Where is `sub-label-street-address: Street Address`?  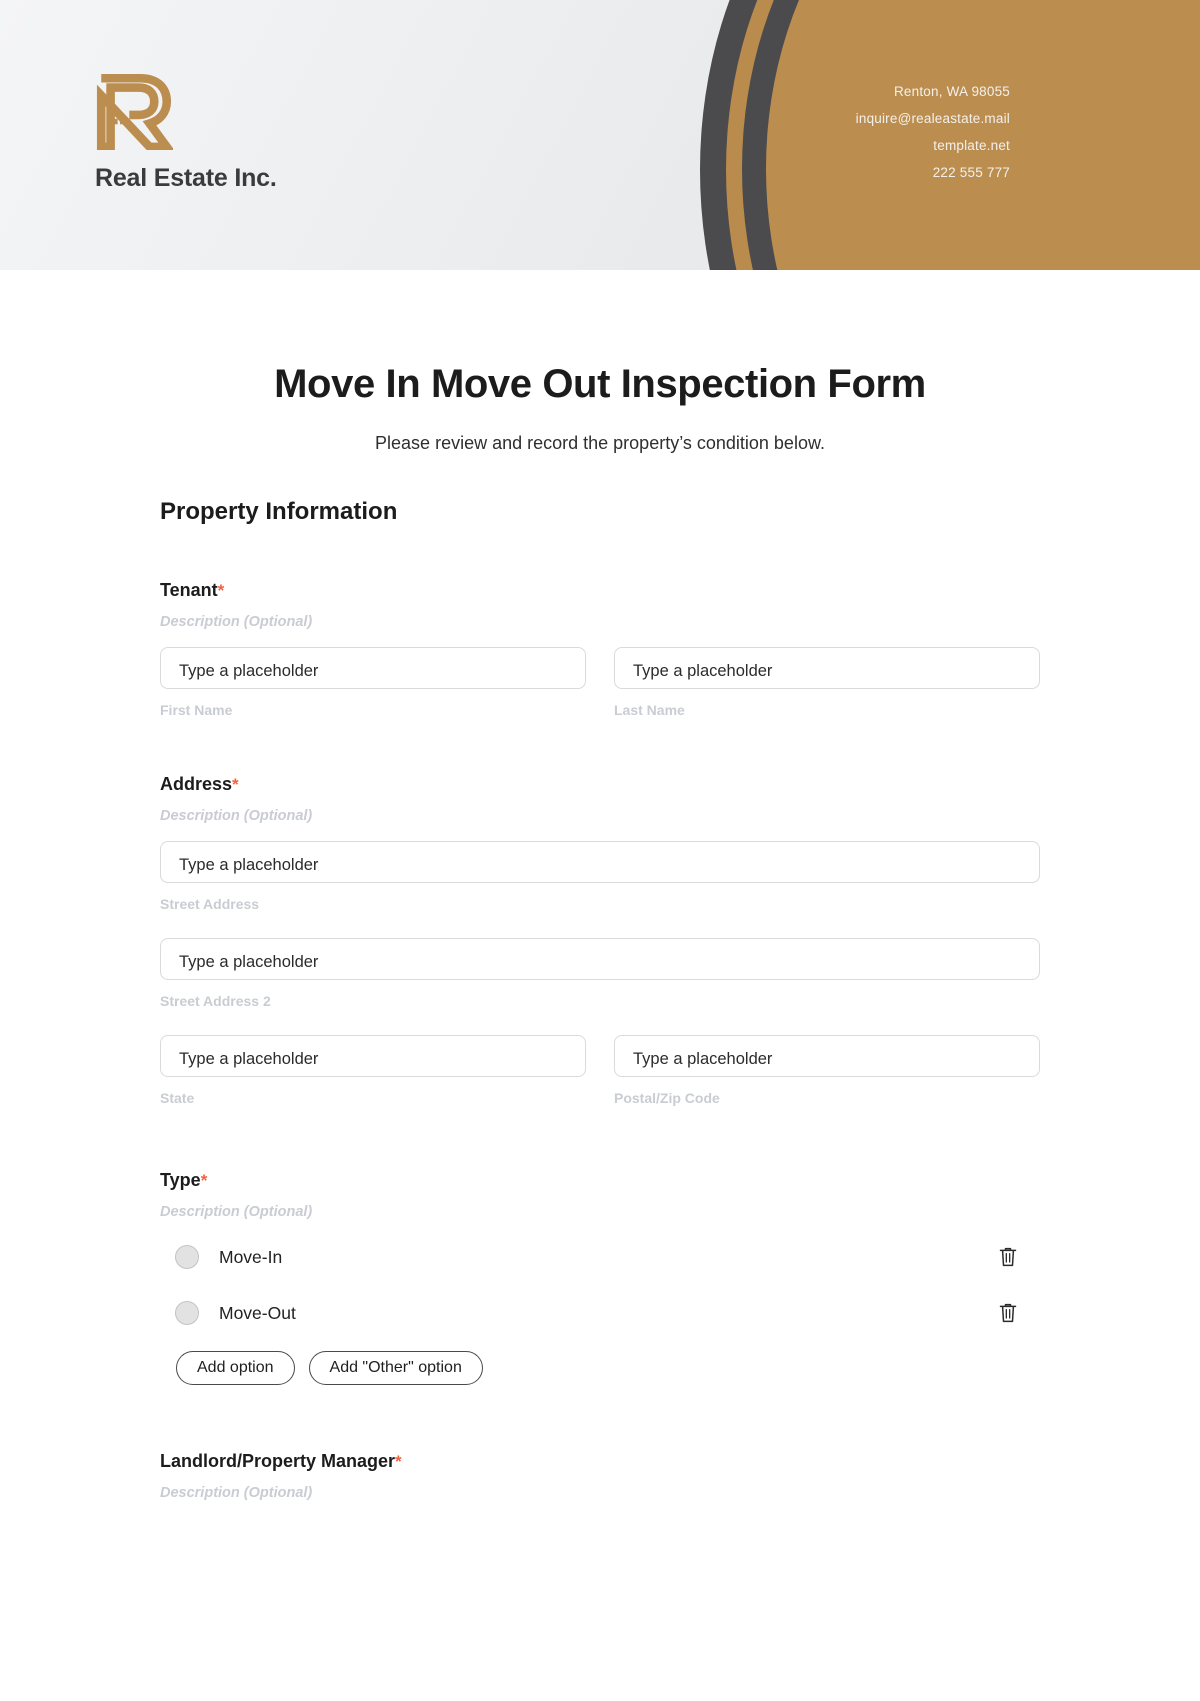
sub-label-street-address: Street Address is located at coordinates (210, 904).